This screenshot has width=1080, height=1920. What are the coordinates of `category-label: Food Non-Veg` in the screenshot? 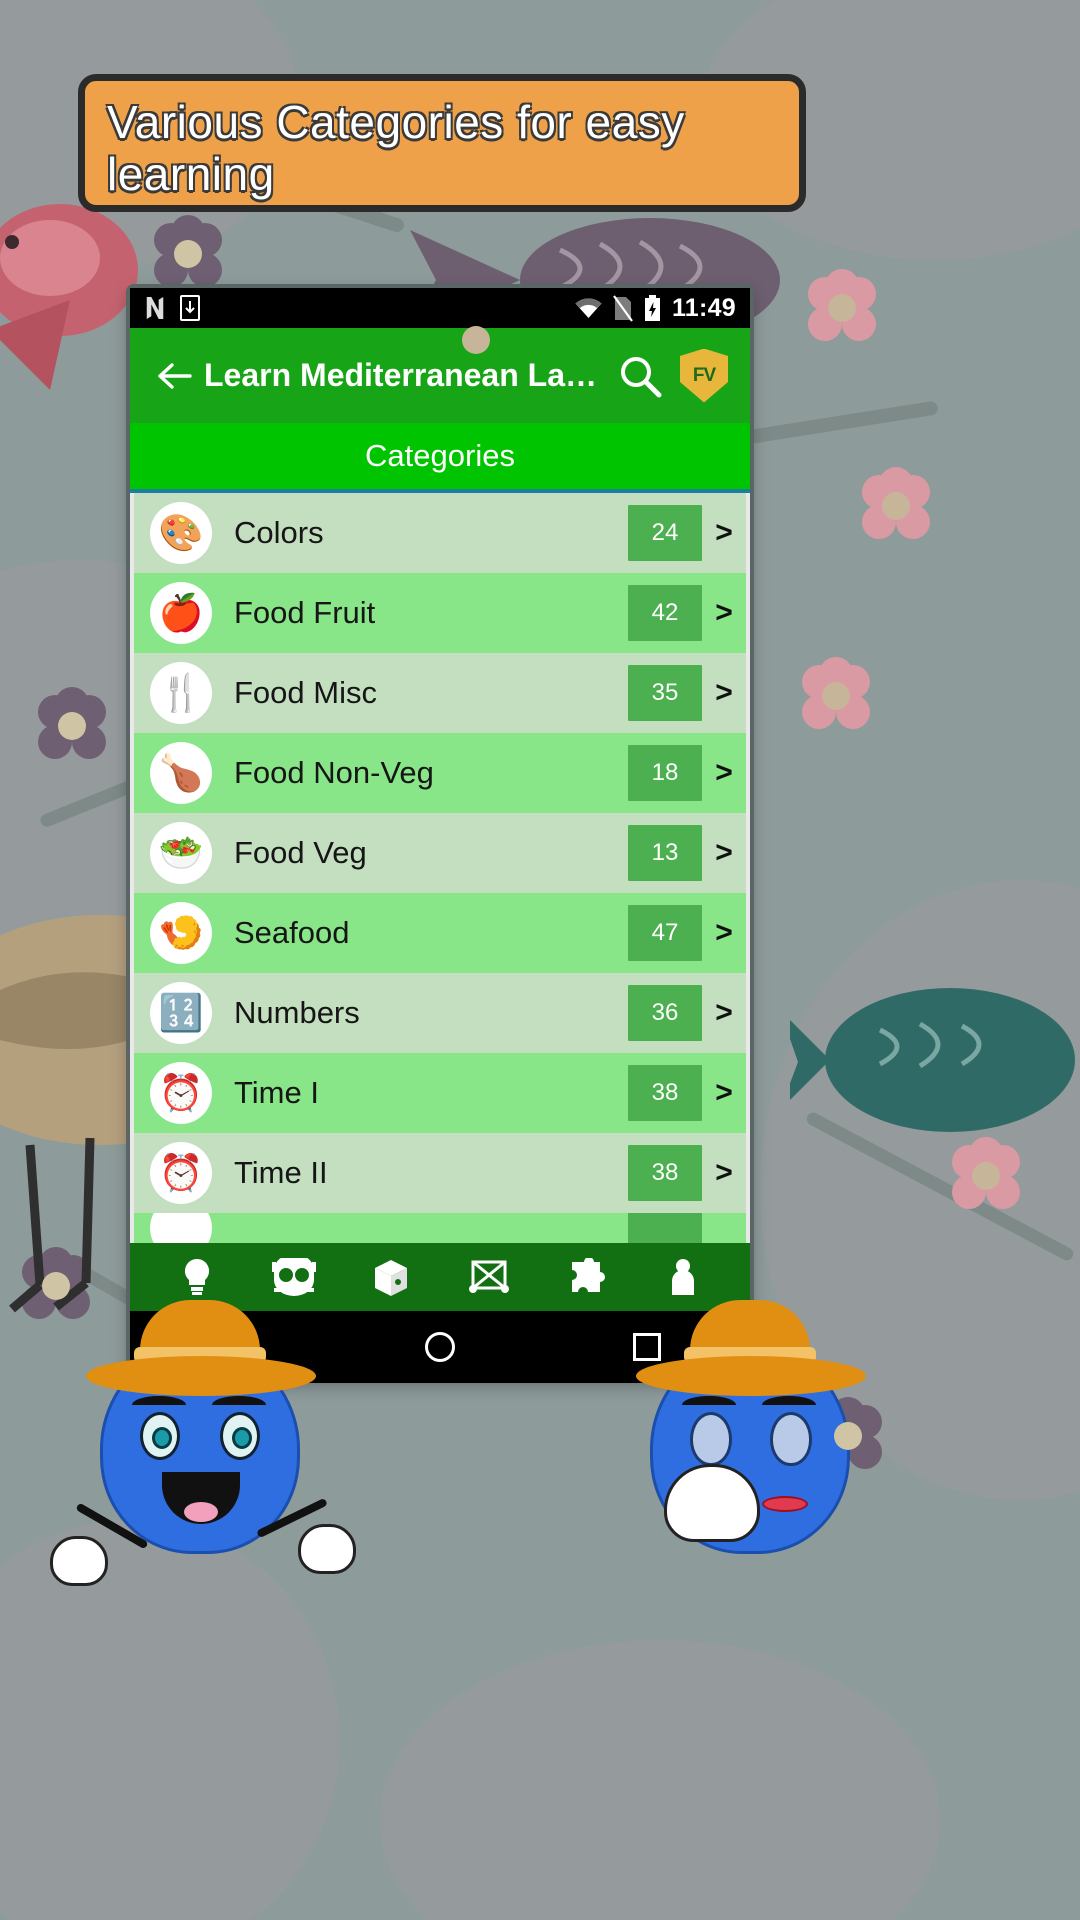 It's located at (334, 772).